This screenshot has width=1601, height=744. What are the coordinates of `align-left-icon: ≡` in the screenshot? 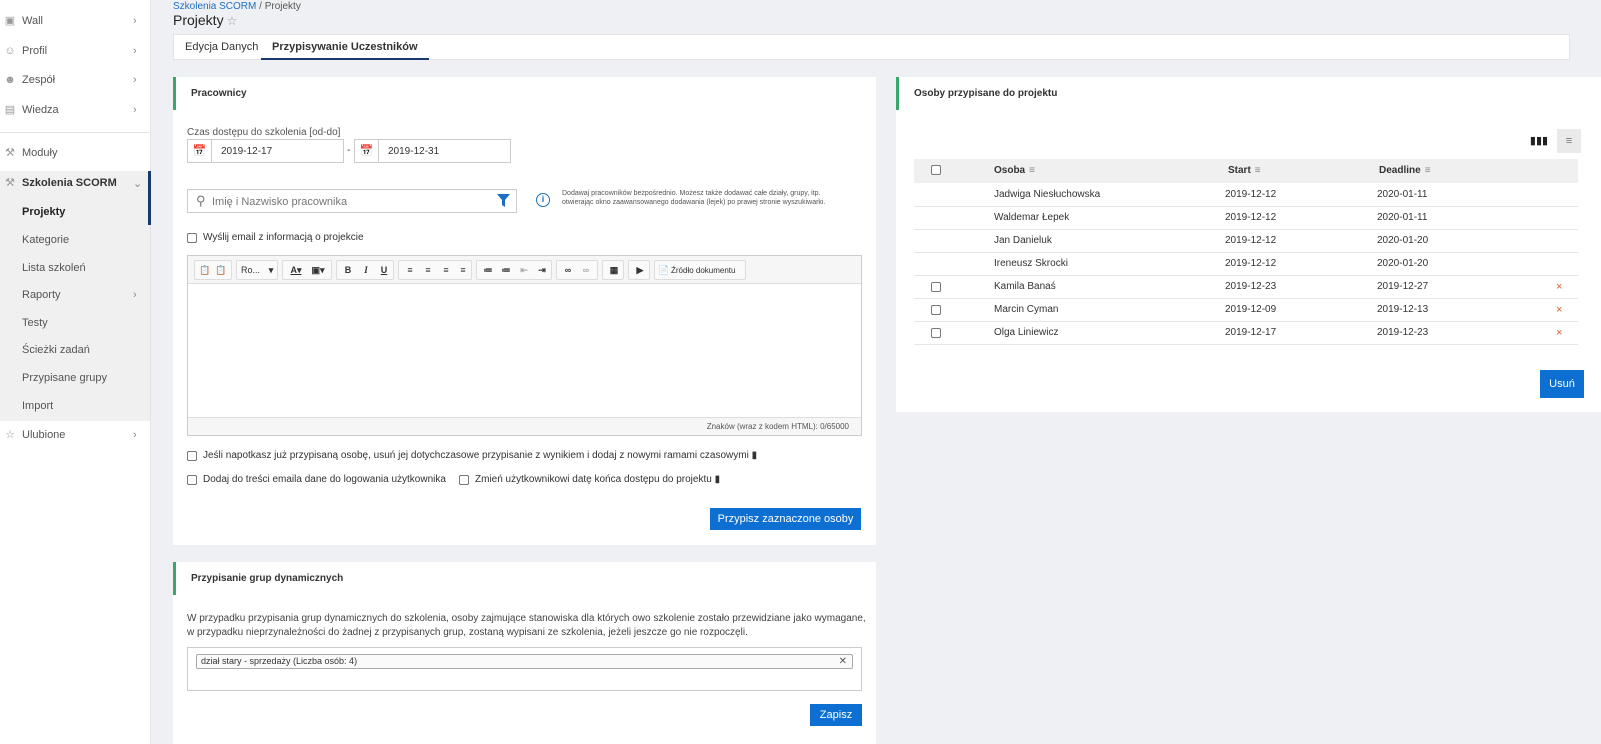 It's located at (410, 270).